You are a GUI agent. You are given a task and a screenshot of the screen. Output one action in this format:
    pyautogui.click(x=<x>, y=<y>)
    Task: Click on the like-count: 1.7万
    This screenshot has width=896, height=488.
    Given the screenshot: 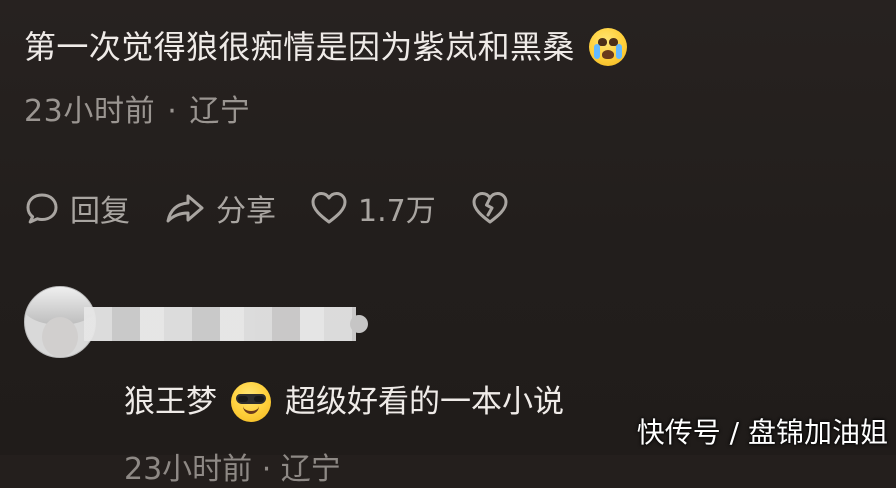 What is the action you would take?
    pyautogui.click(x=397, y=211)
    